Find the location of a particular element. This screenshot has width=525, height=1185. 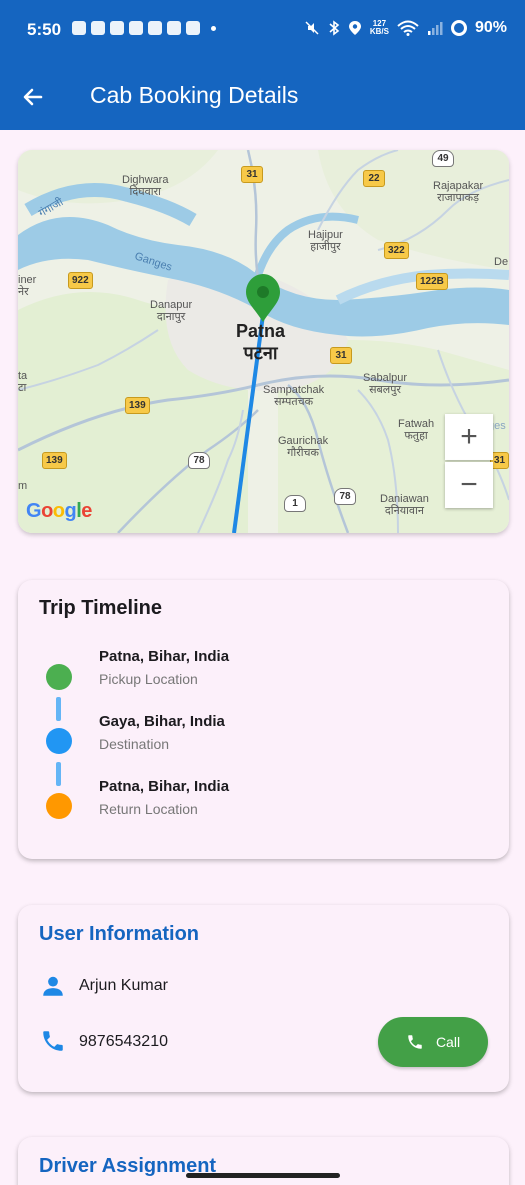

highway-shield: 122B is located at coordinates (432, 281).